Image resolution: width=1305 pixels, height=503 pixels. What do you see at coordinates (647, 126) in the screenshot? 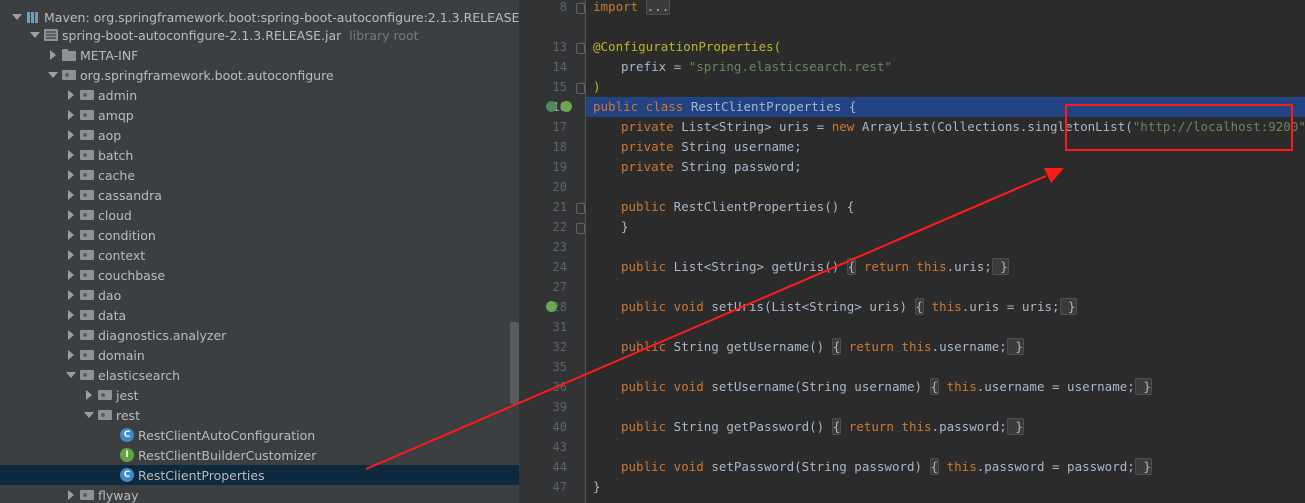
I see `code-token: private` at bounding box center [647, 126].